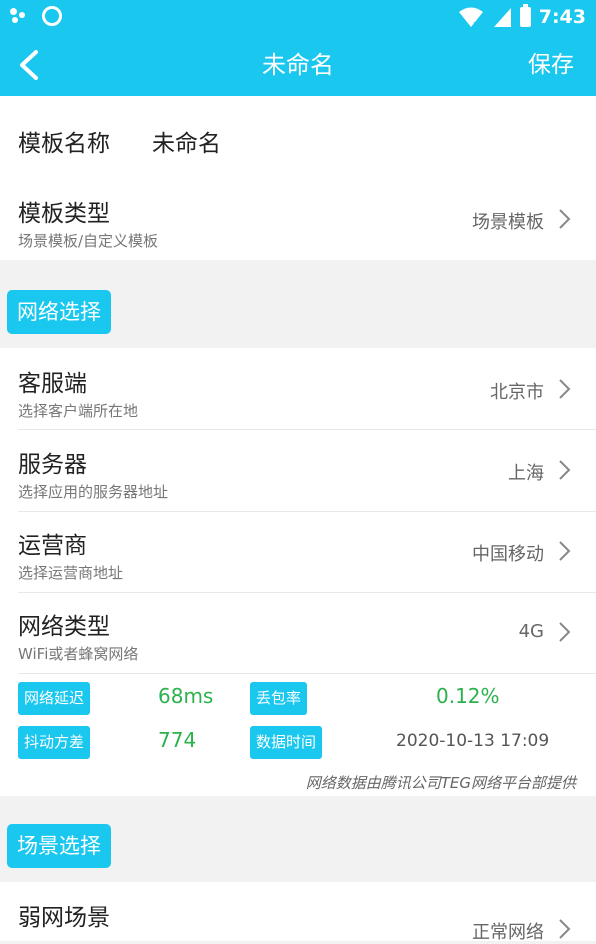 The width and height of the screenshot is (596, 944). What do you see at coordinates (186, 696) in the screenshot?
I see `latency-value: 68ms` at bounding box center [186, 696].